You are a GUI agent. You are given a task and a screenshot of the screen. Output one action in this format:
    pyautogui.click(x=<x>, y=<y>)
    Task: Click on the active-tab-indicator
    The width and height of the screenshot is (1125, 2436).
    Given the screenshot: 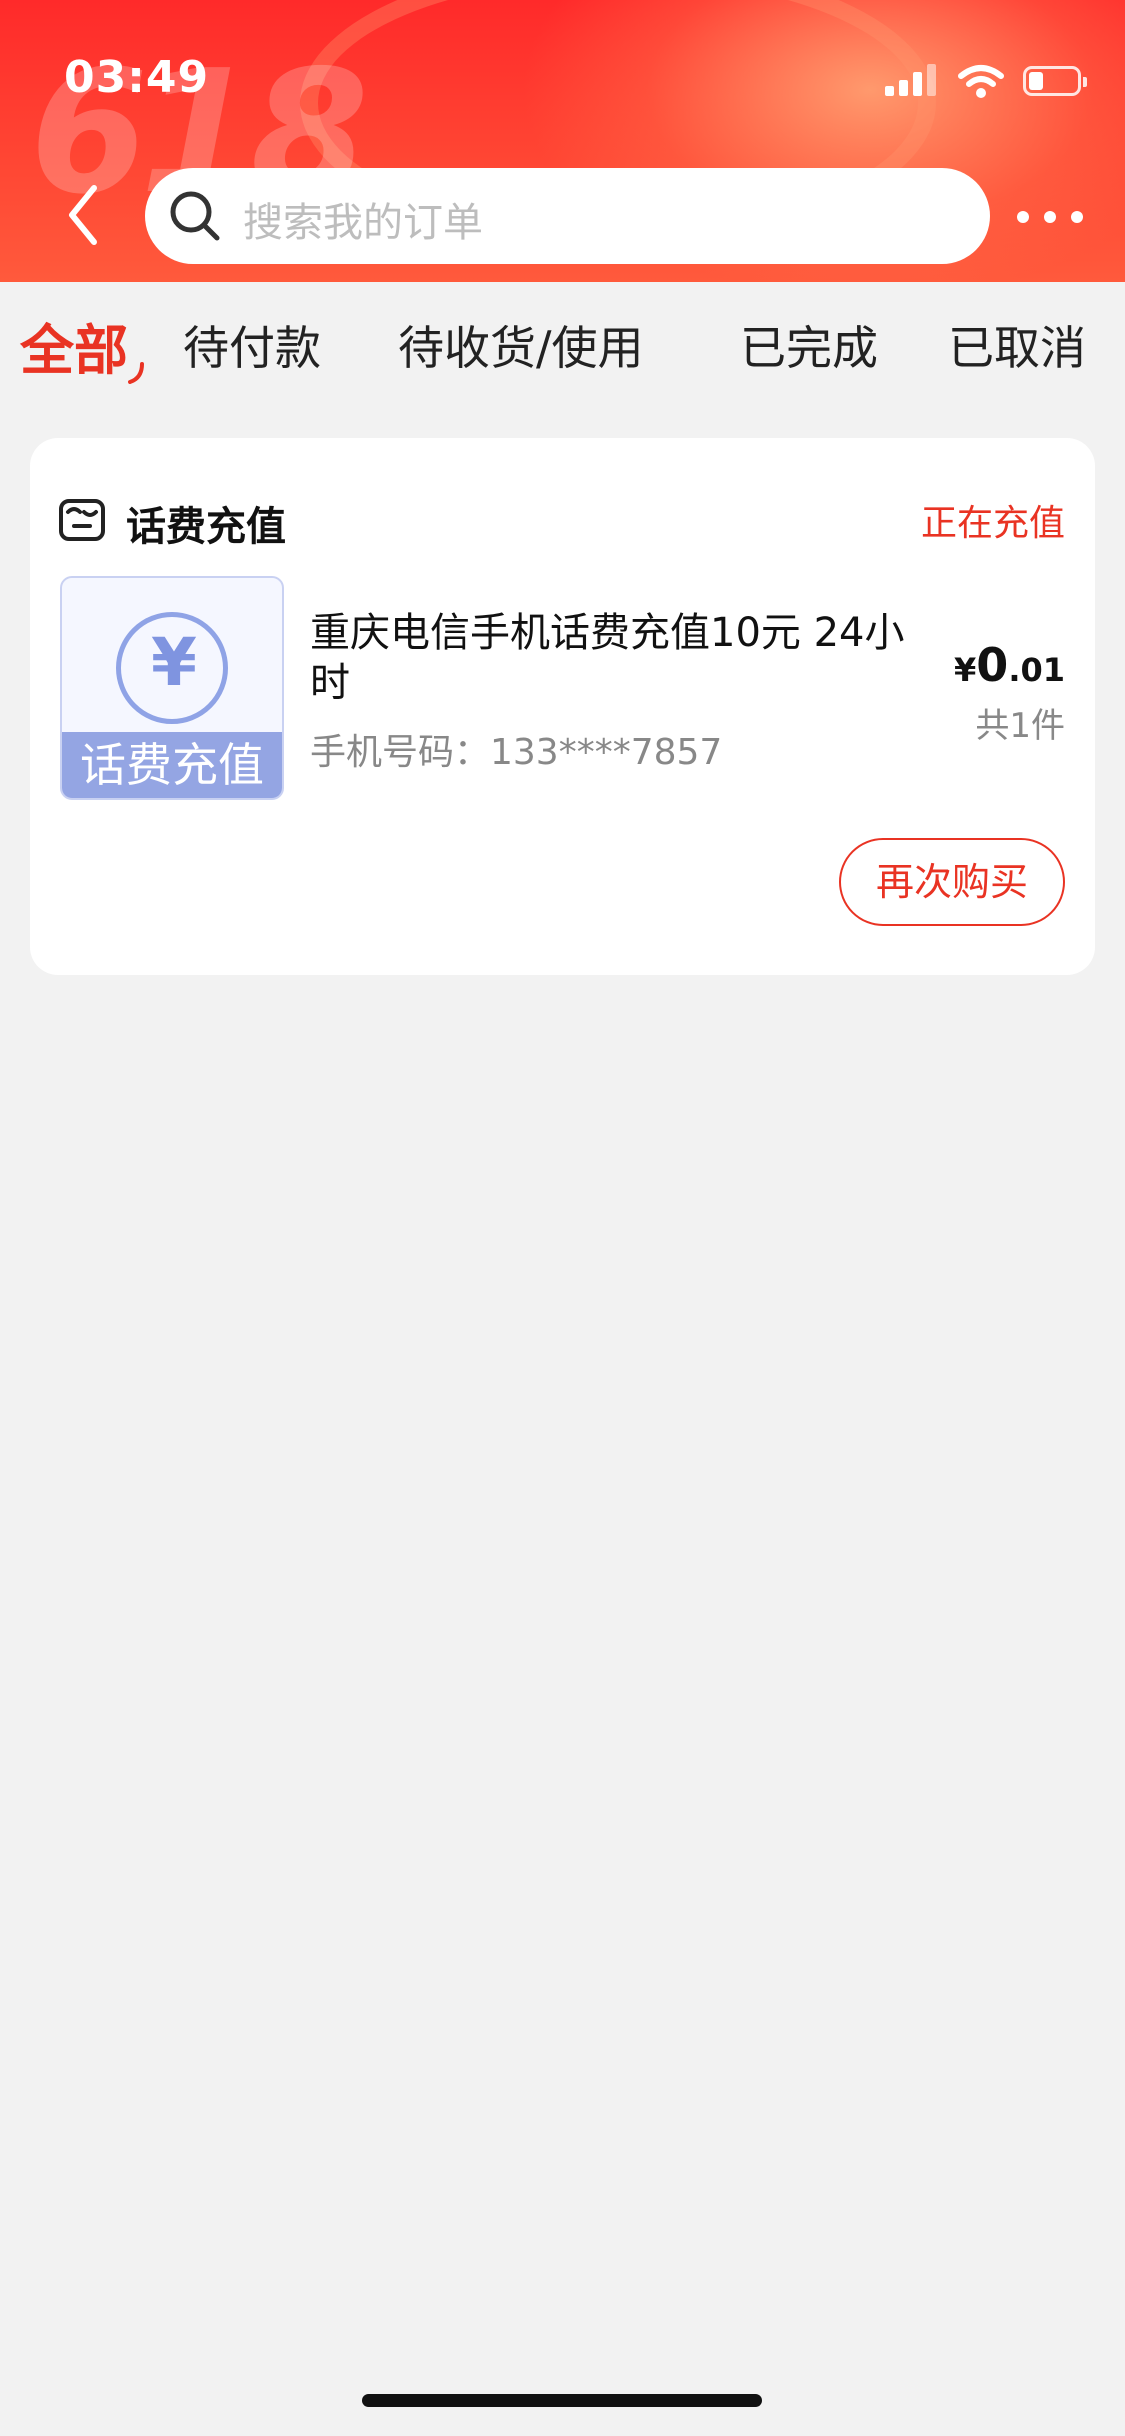 What is the action you would take?
    pyautogui.click(x=136, y=373)
    